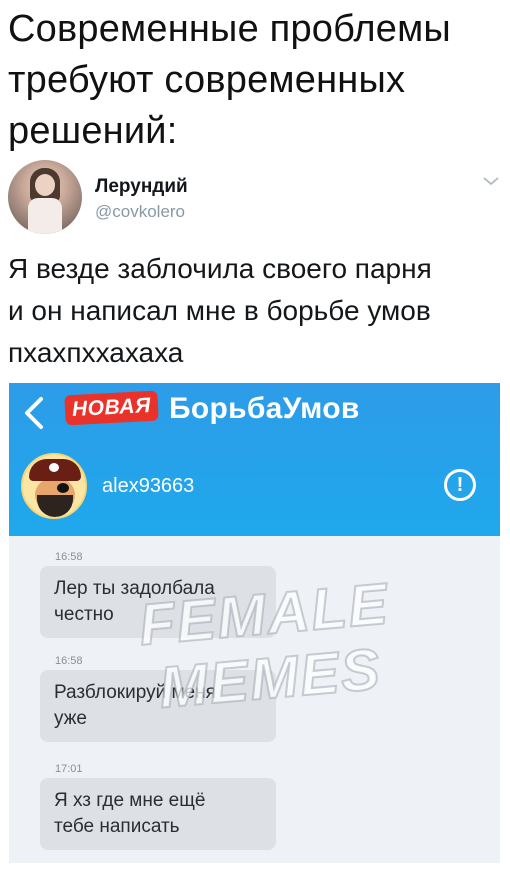  I want to click on new-badge: НОВАЯ, so click(111, 408).